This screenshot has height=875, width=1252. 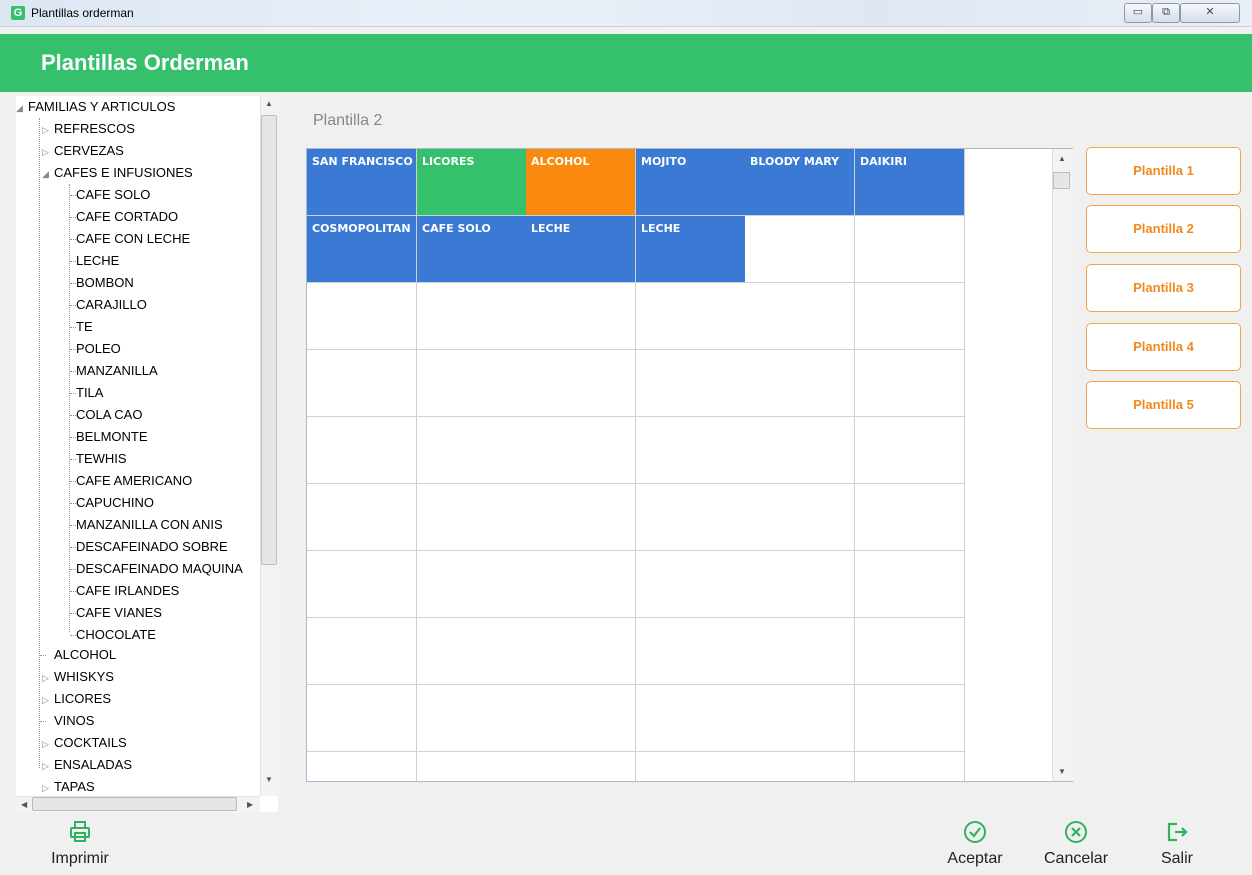 What do you see at coordinates (362, 182) in the screenshot?
I see `grid-article-tile: SAN FRANCISCO` at bounding box center [362, 182].